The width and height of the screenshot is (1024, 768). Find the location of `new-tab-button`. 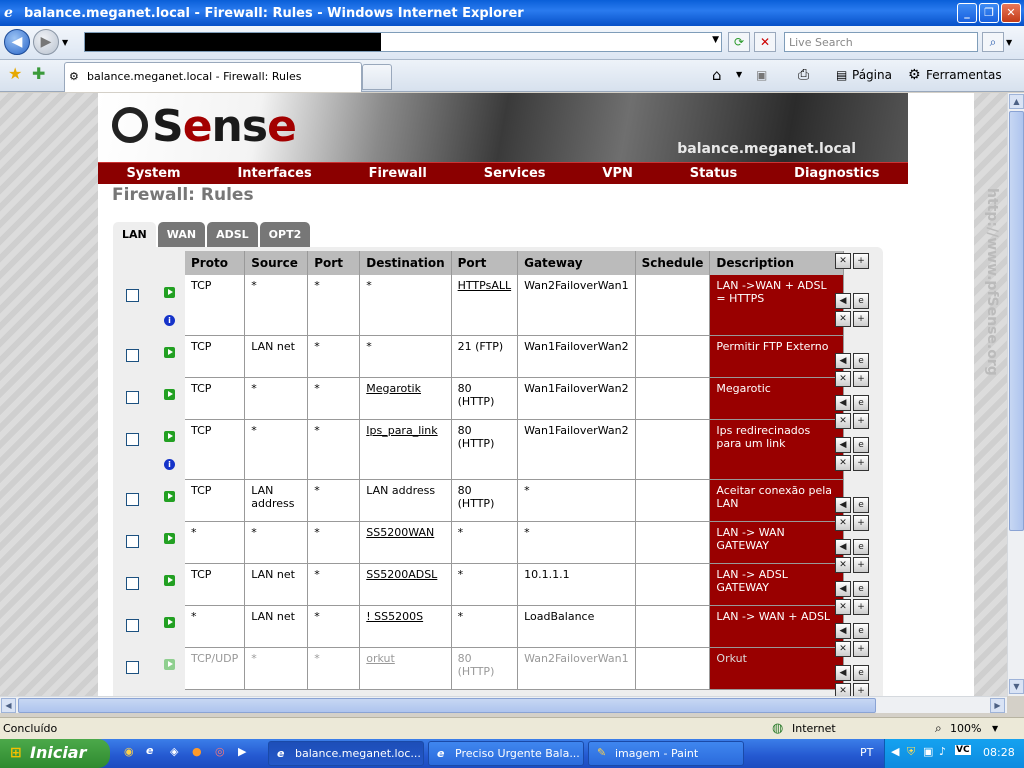

new-tab-button is located at coordinates (377, 77).